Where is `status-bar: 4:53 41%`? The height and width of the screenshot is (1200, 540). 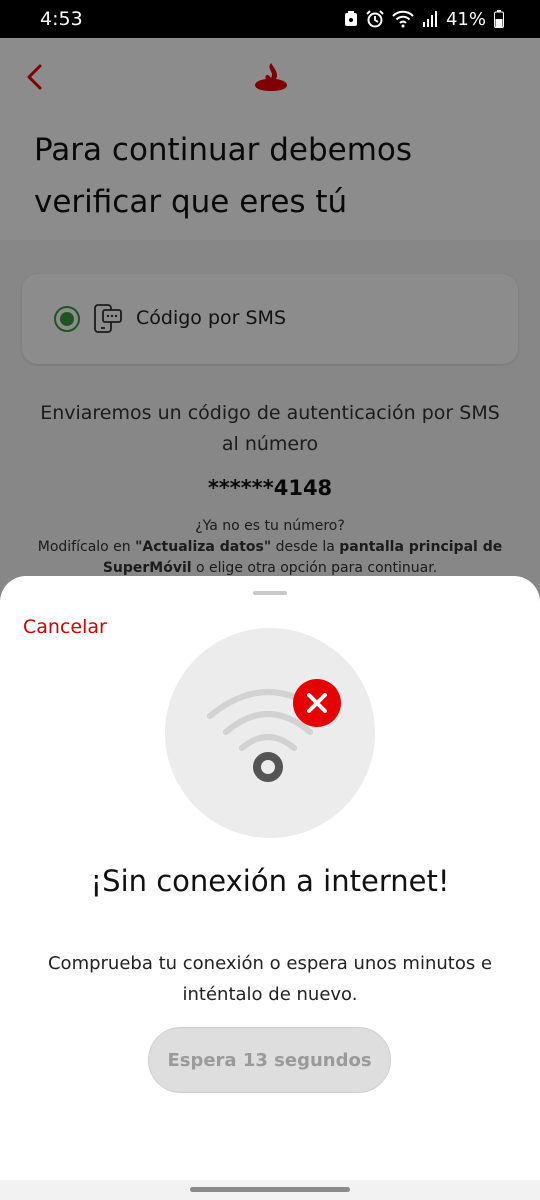
status-bar: 4:53 41% is located at coordinates (270, 19).